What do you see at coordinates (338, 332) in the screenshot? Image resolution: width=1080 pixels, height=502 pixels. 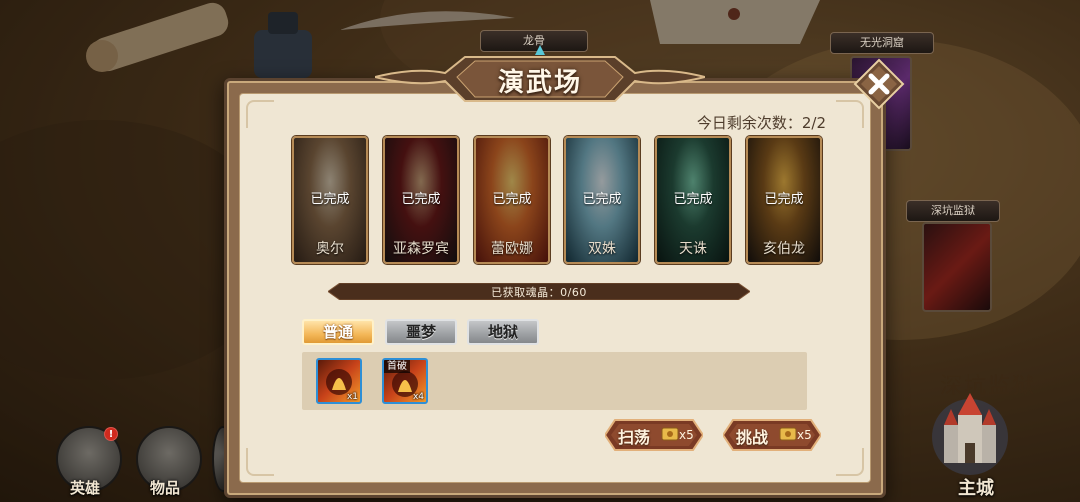 I see `tab-normal: 普通` at bounding box center [338, 332].